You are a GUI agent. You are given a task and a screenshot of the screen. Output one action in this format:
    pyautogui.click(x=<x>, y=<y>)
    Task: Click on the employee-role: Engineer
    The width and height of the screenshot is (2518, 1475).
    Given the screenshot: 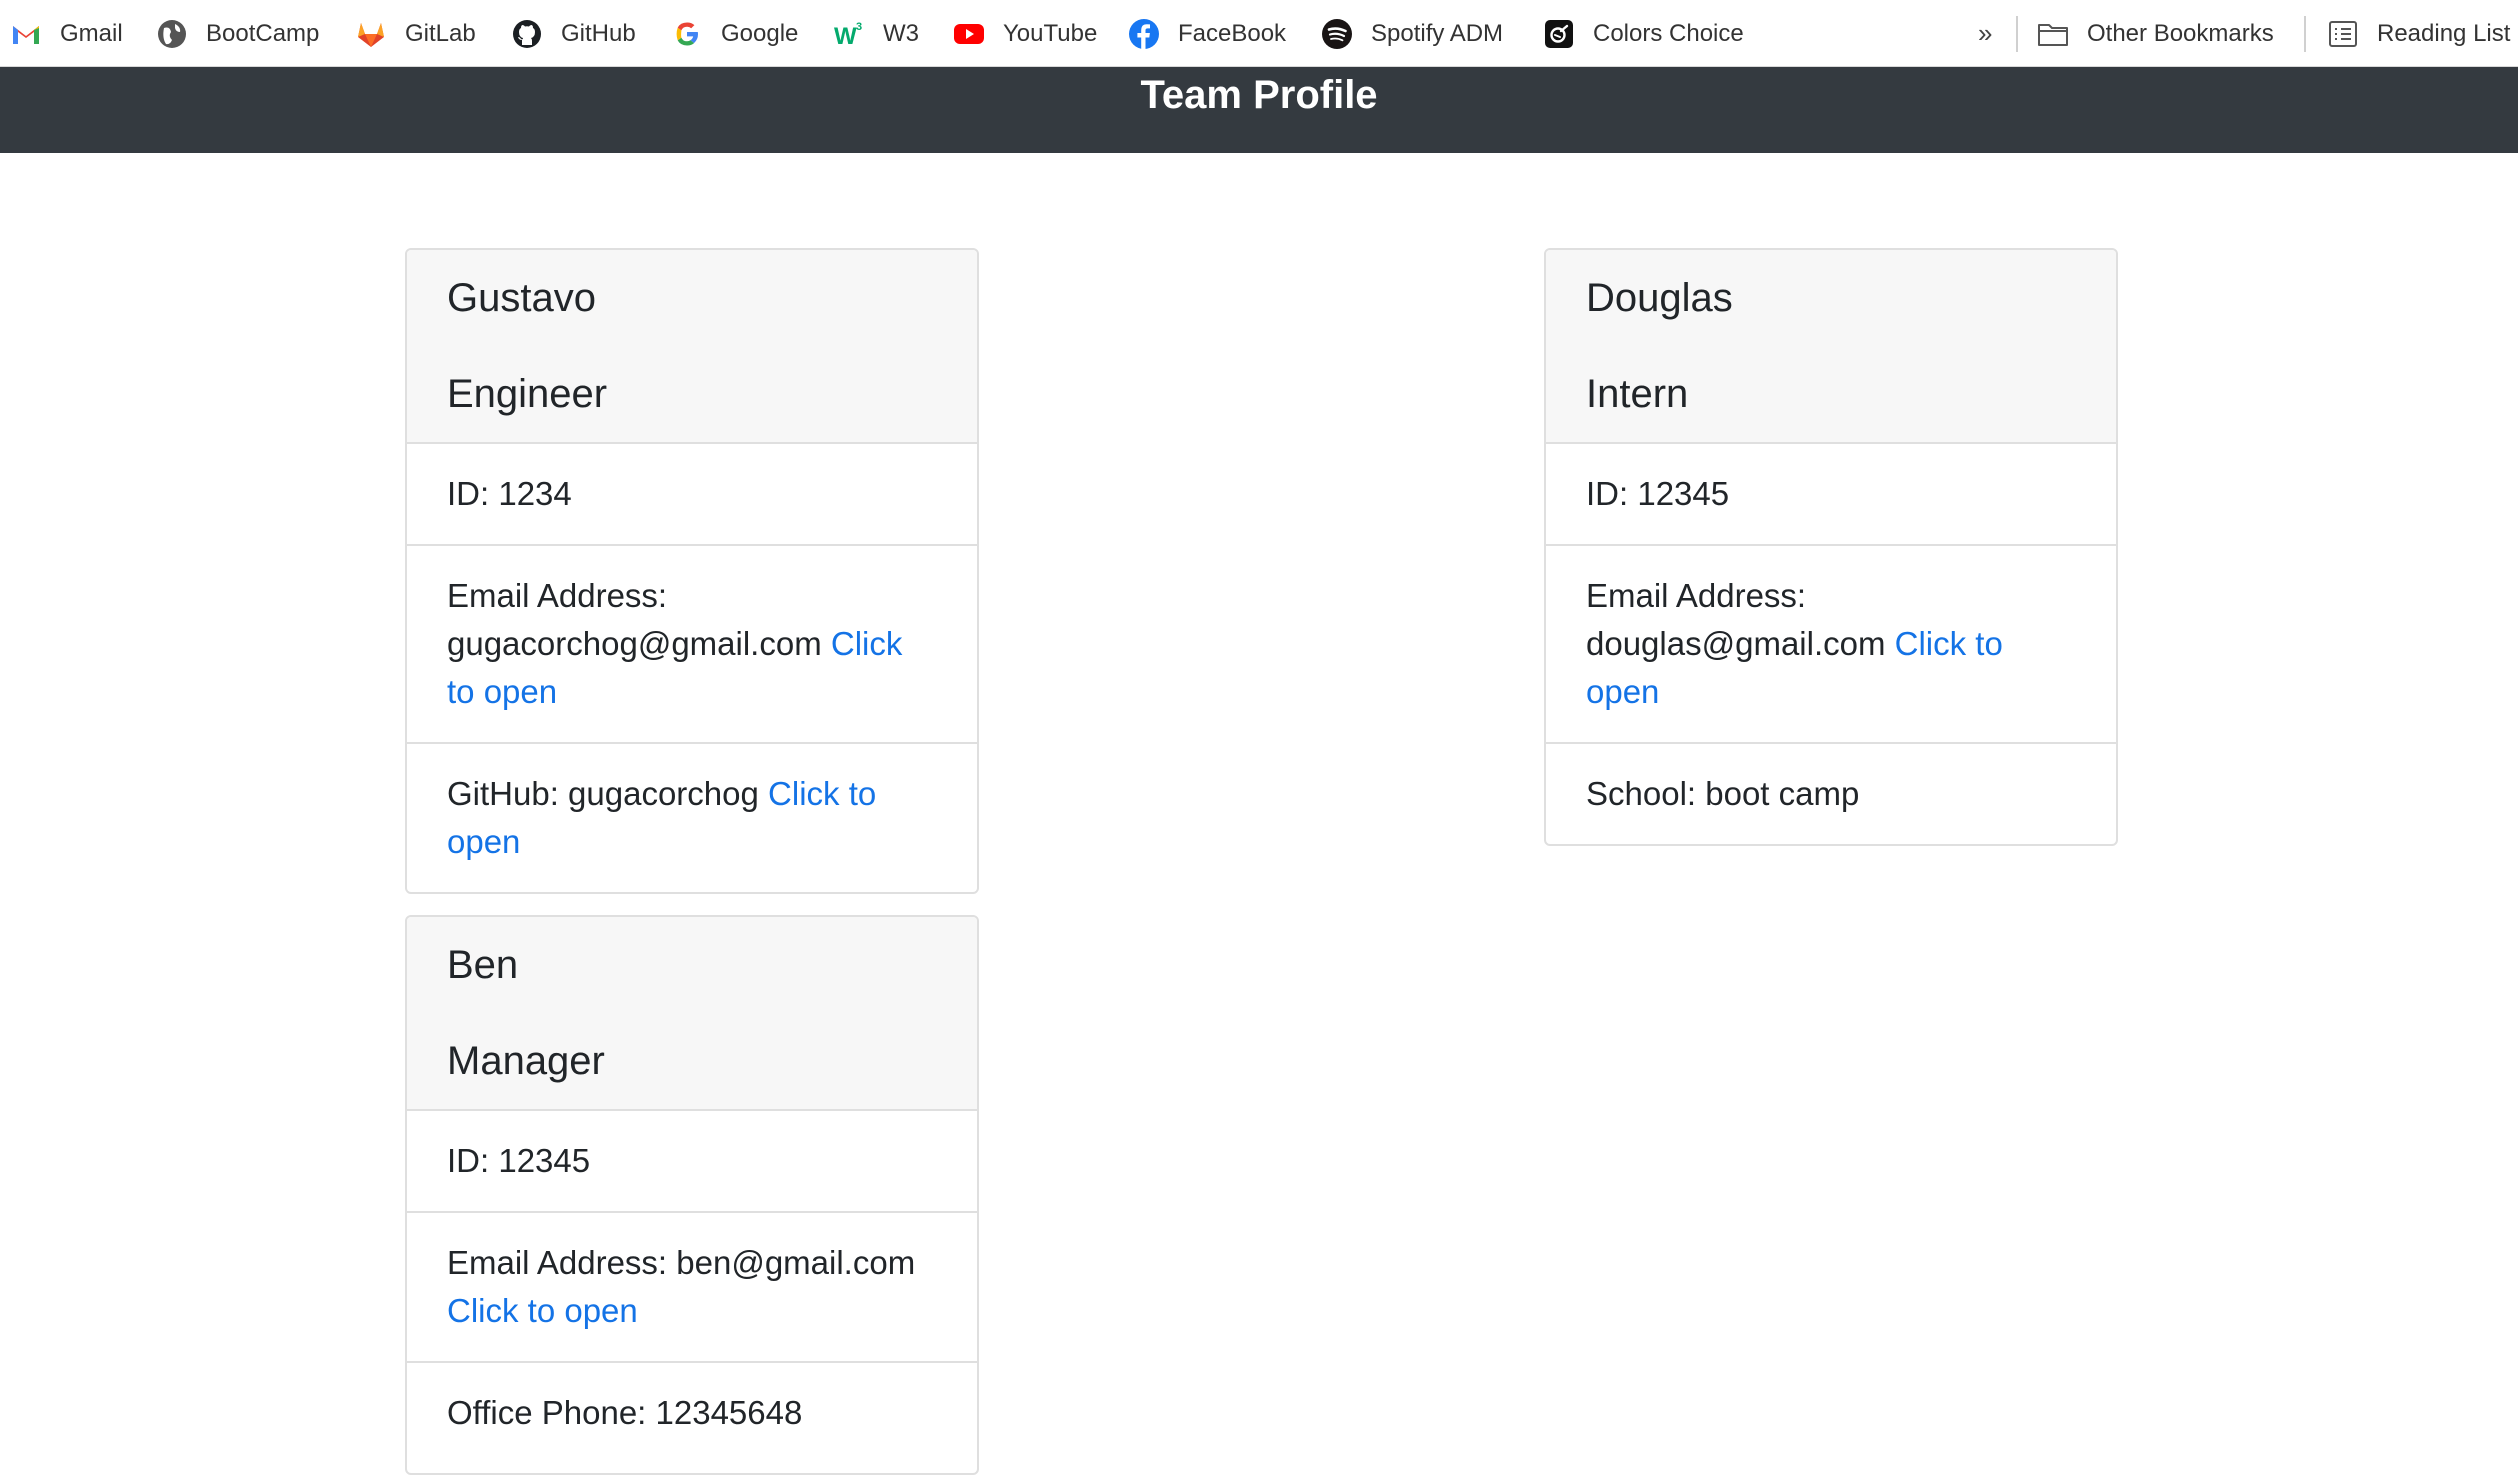 What is the action you would take?
    pyautogui.click(x=527, y=394)
    